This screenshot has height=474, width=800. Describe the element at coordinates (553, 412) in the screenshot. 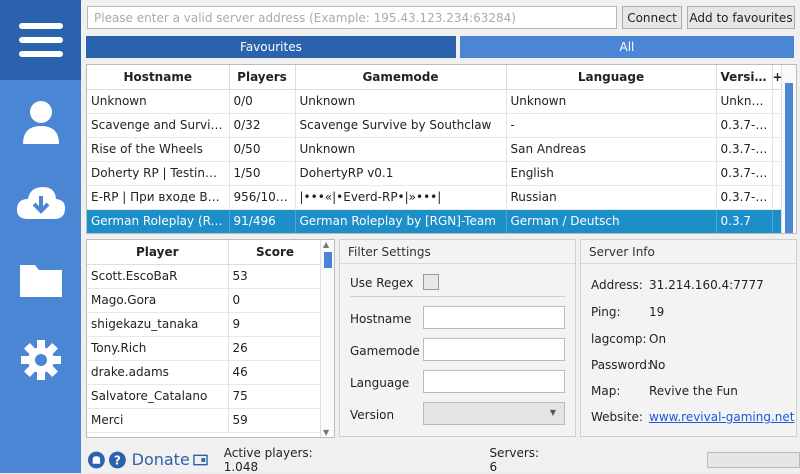

I see `chevron-down-icon: ▼` at that location.